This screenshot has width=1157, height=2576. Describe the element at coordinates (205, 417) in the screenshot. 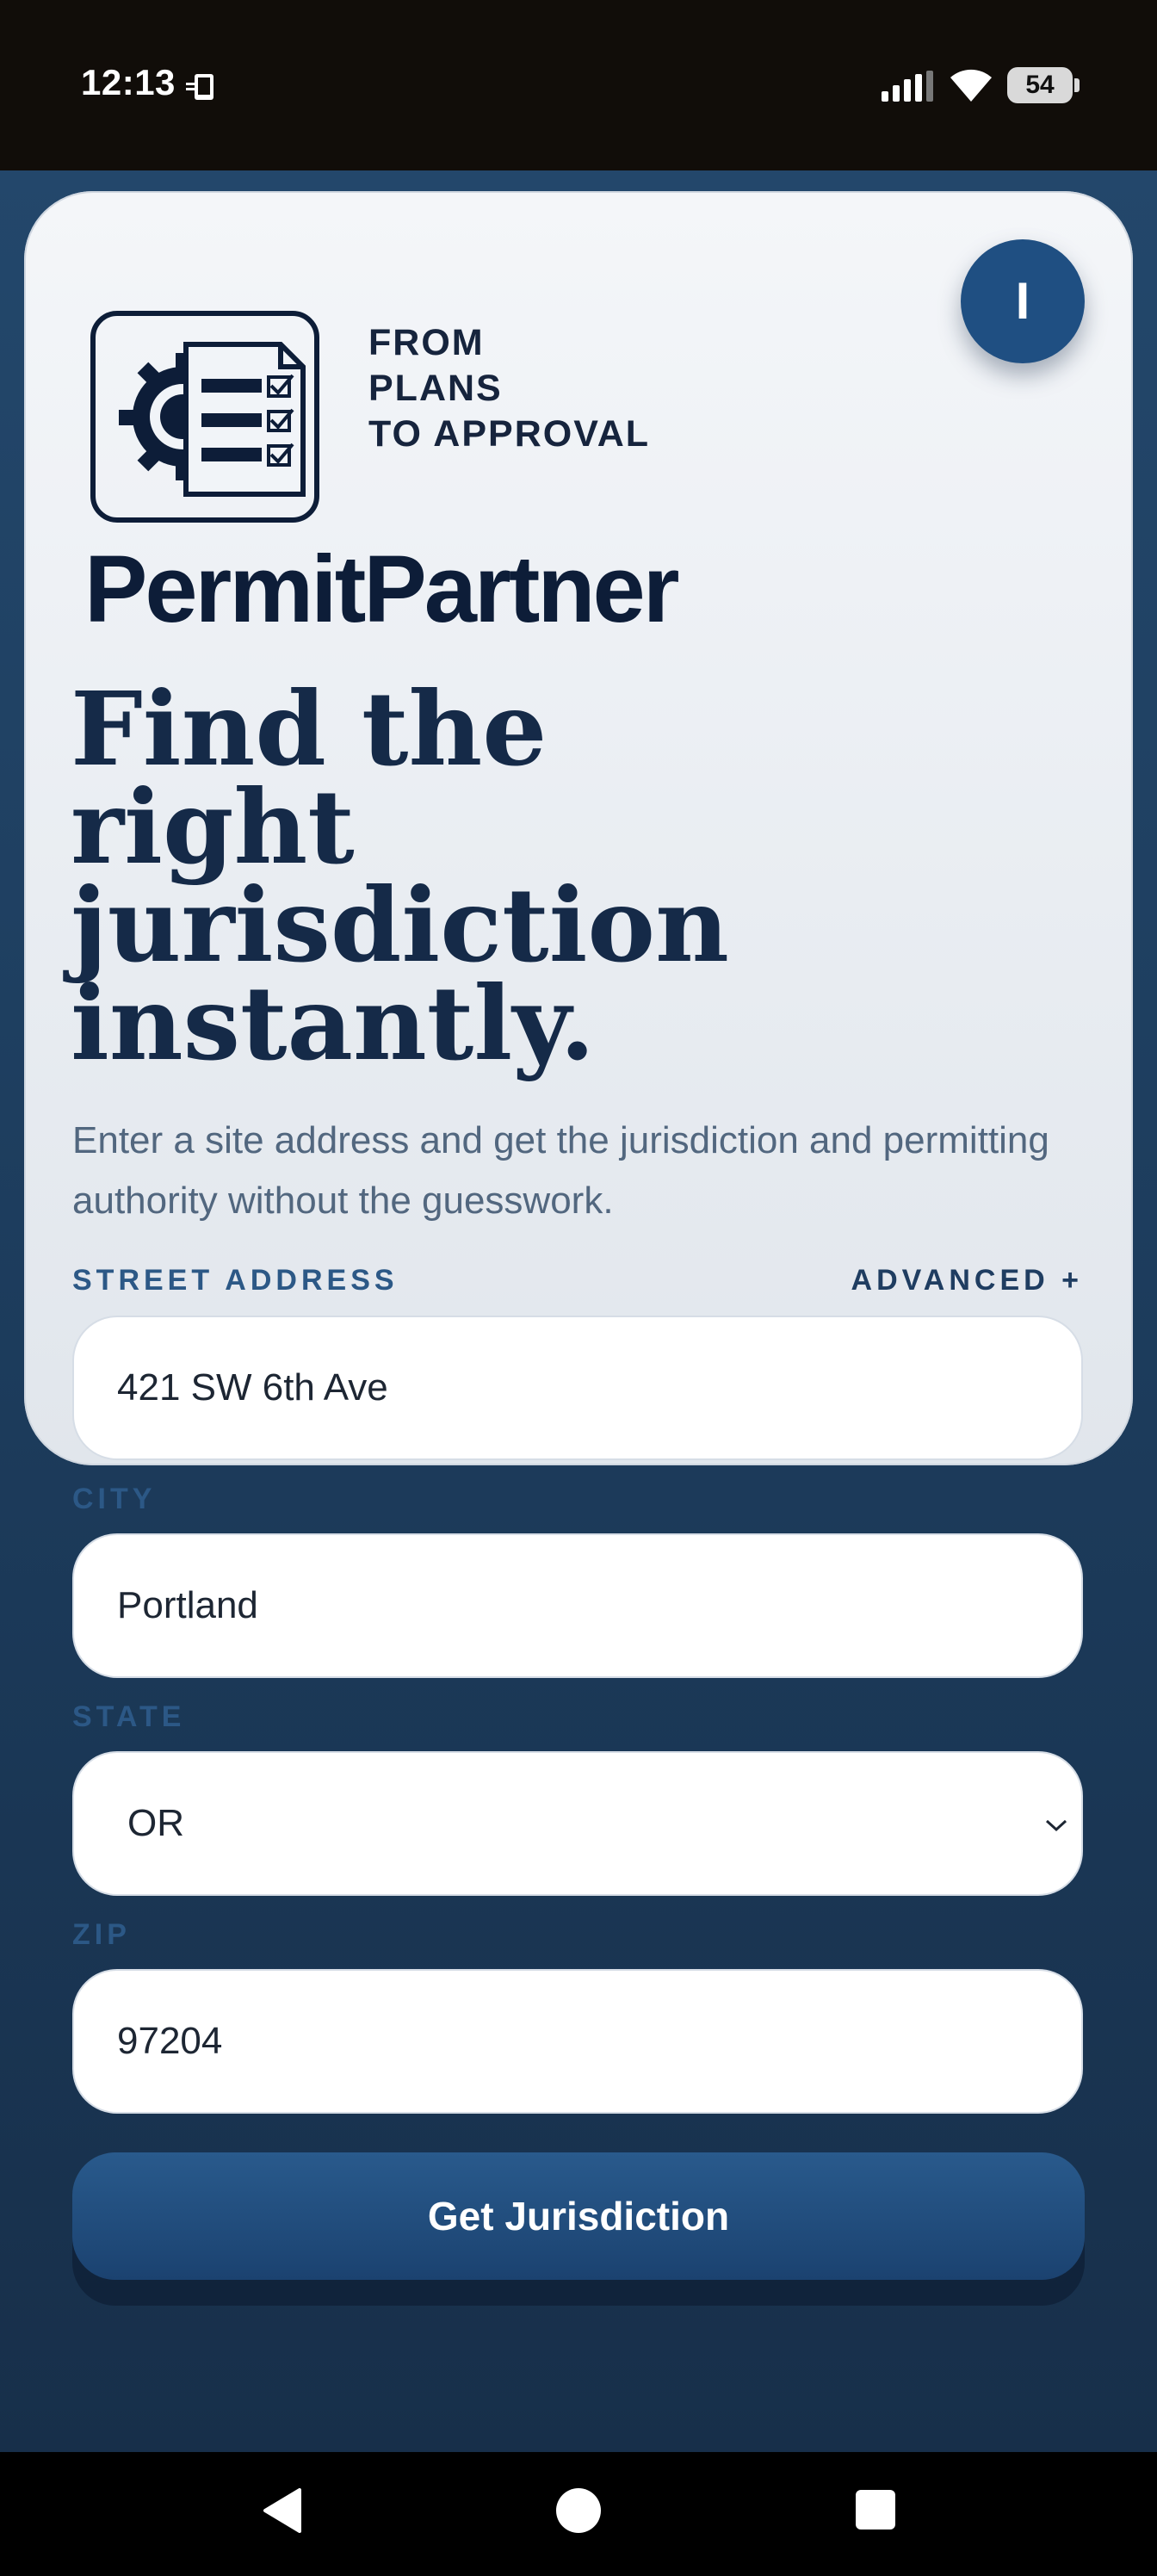

I see `permit-checklist-gear-icon` at that location.